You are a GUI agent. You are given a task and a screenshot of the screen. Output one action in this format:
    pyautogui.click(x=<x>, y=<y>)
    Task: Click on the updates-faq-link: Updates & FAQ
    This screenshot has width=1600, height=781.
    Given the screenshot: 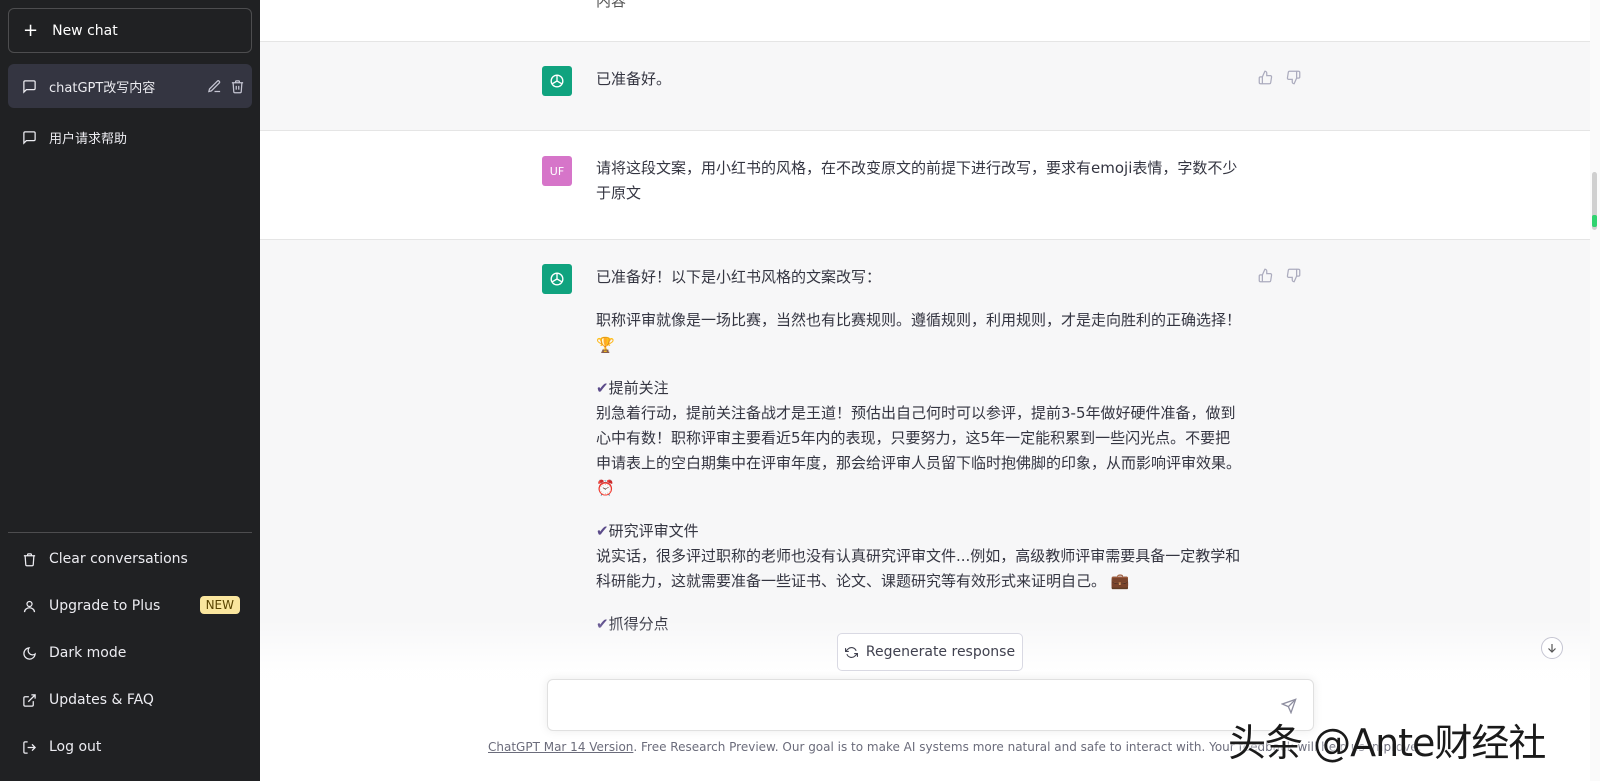 What is the action you would take?
    pyautogui.click(x=130, y=700)
    